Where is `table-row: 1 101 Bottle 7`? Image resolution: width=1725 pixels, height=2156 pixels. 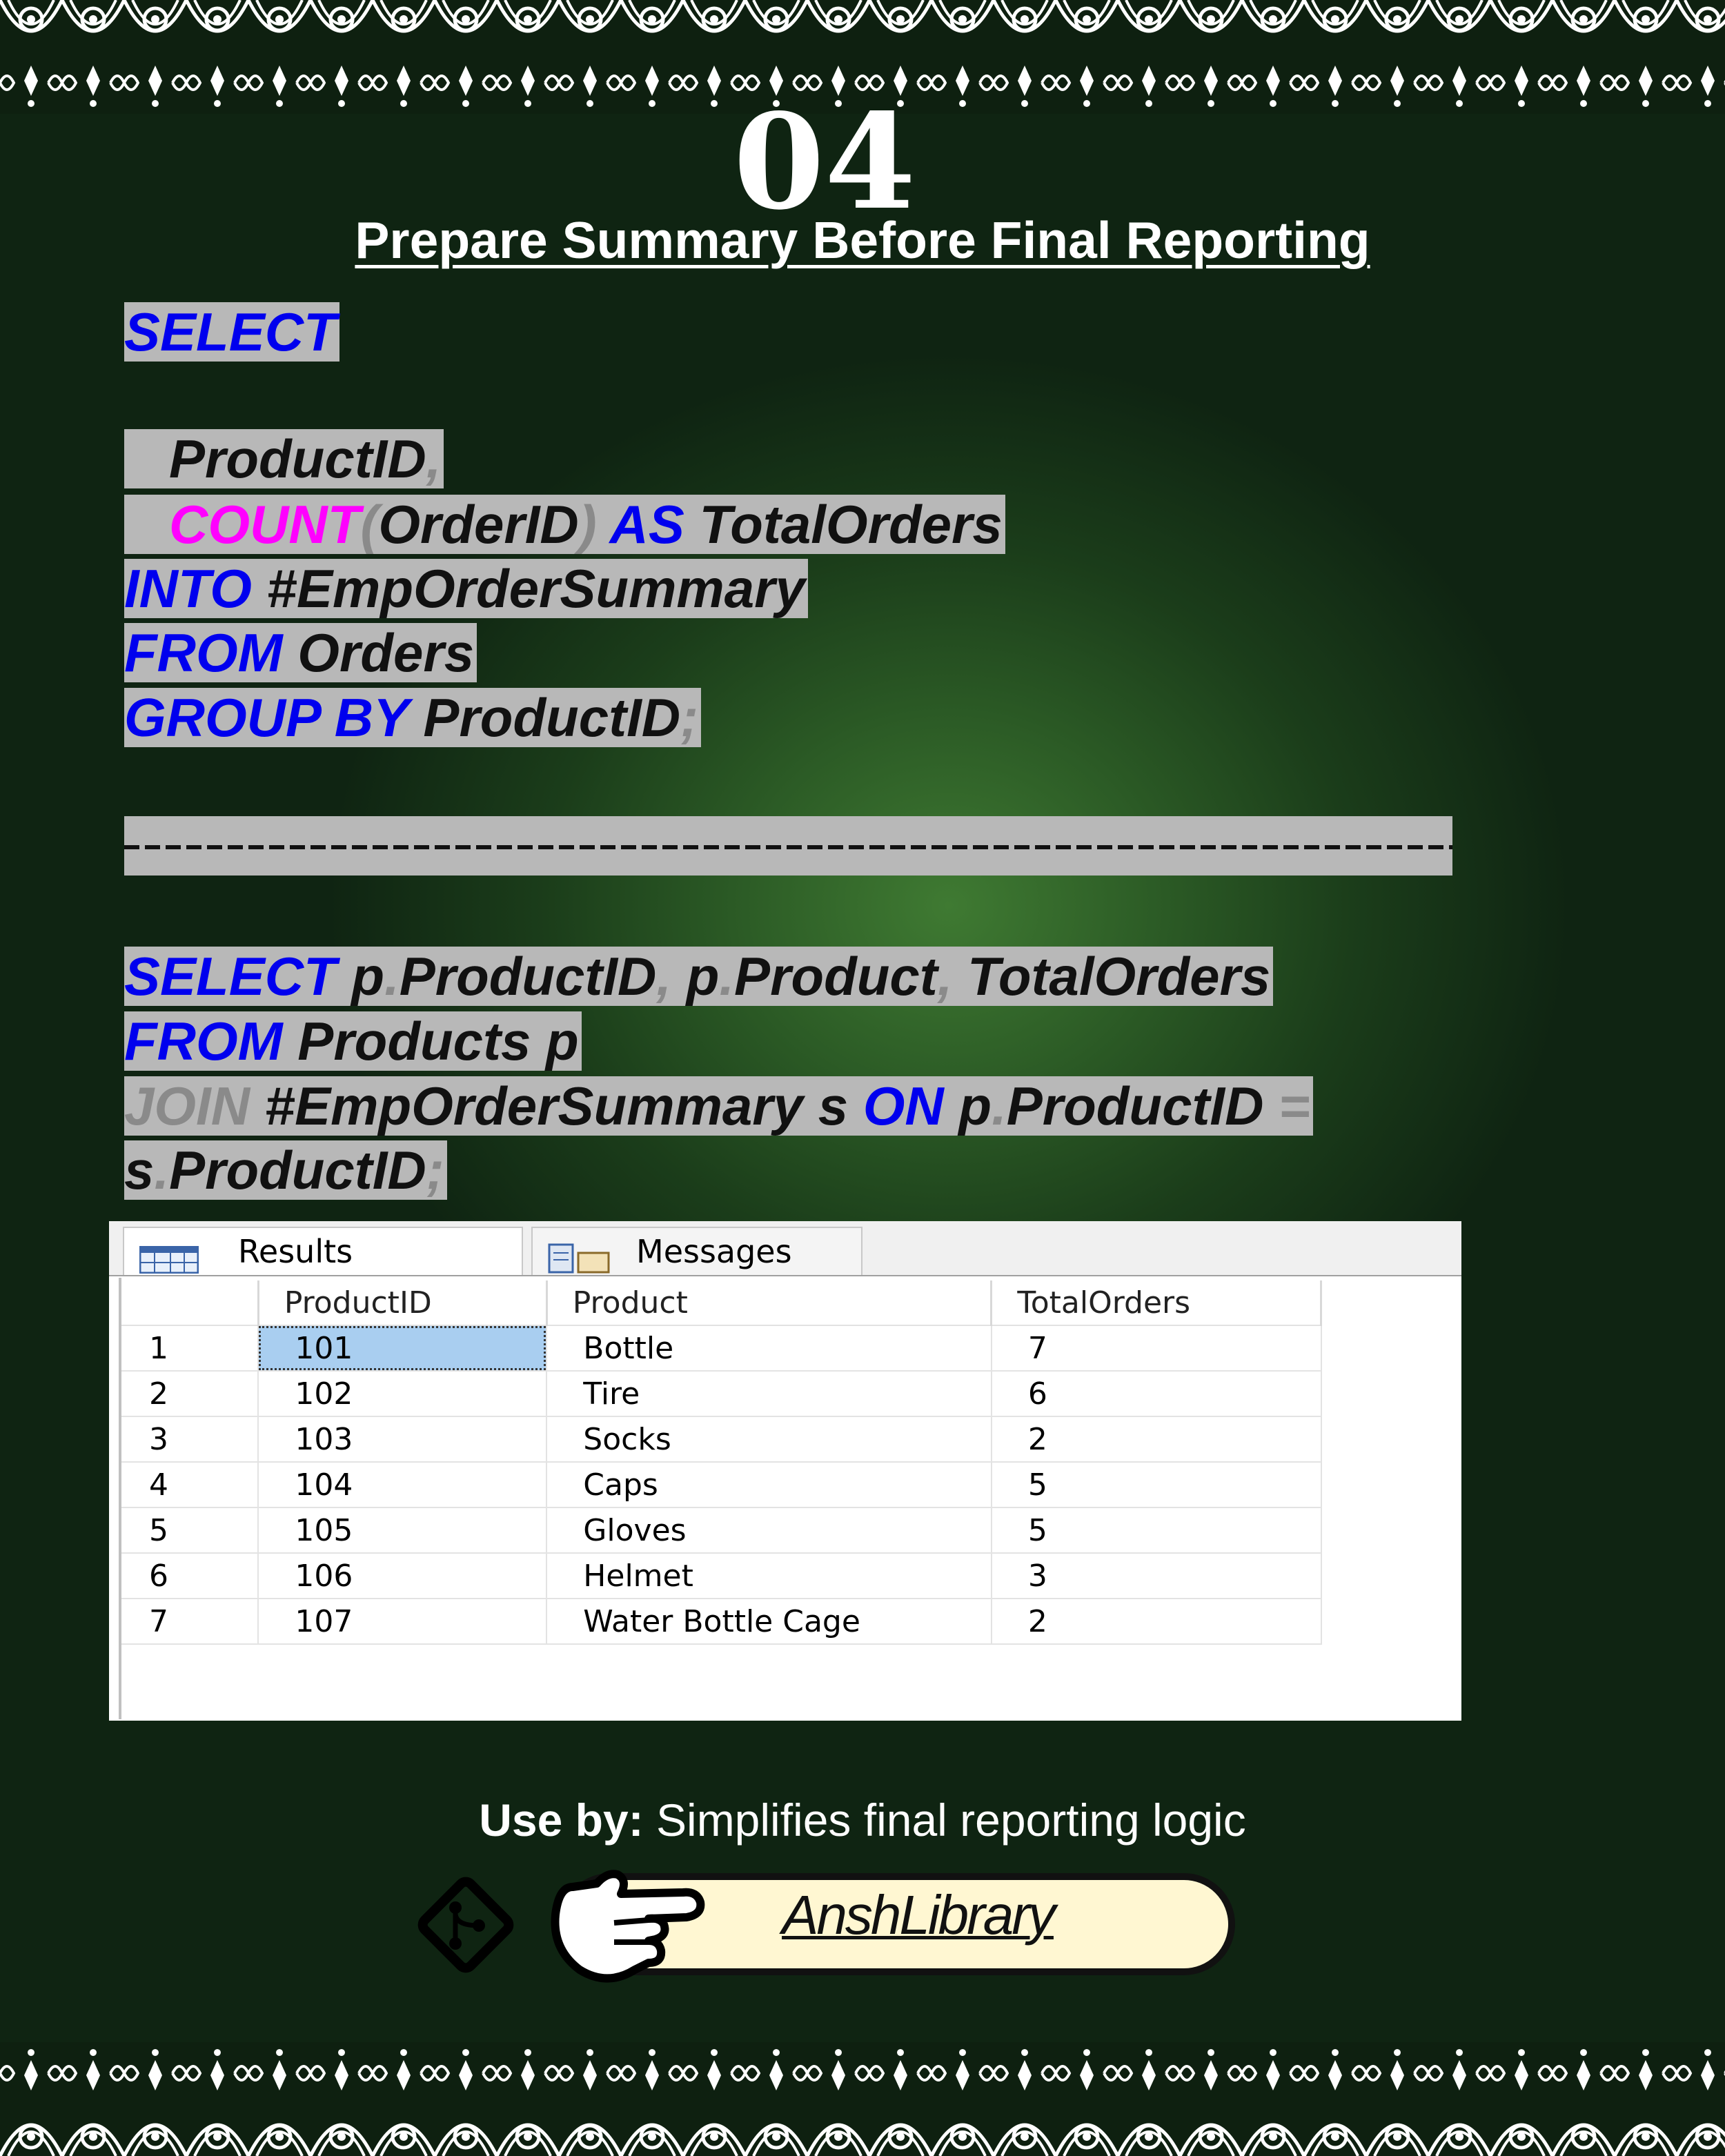 table-row: 1 101 Bottle 7 is located at coordinates (721, 1348).